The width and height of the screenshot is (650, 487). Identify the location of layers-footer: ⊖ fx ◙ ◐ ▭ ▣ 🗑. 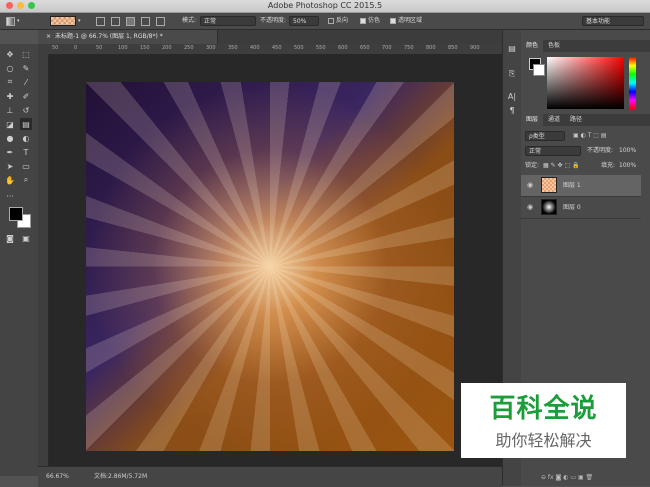
(585, 478).